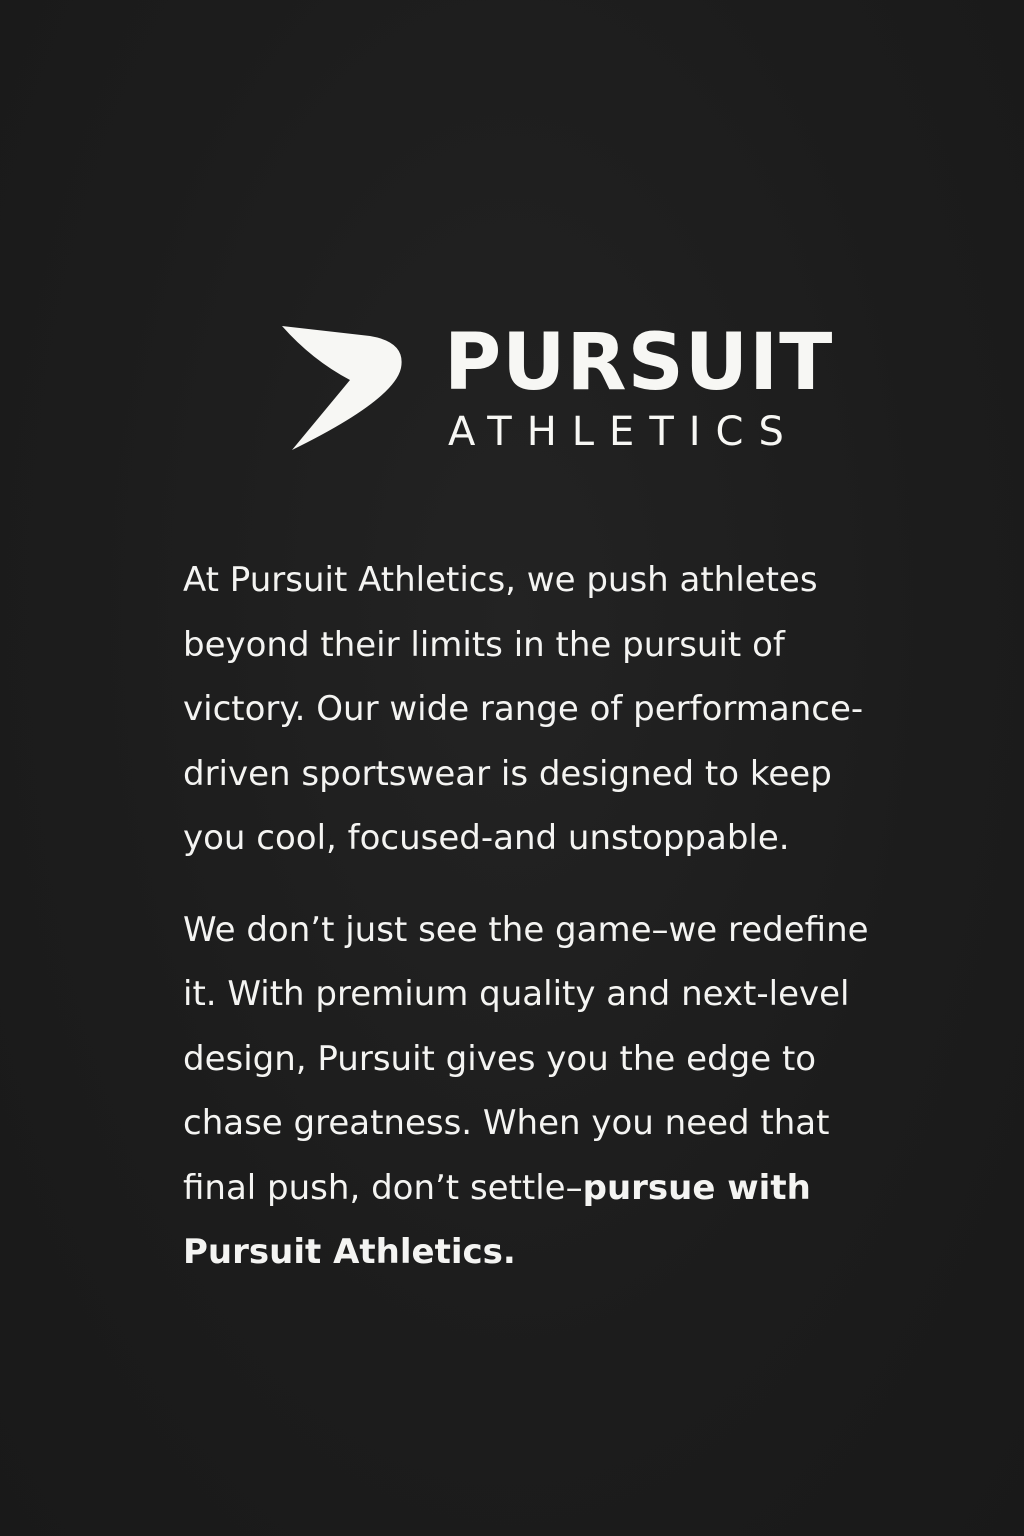 The height and width of the screenshot is (1536, 1024). Describe the element at coordinates (344, 386) in the screenshot. I see `pursuit-swoosh-icon` at that location.